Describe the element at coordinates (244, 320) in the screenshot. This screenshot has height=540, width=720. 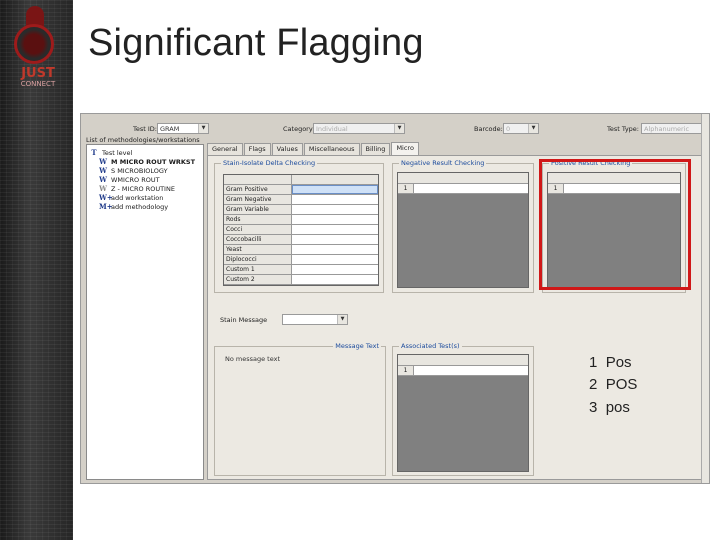
I see `stain-message-label: Stain Message` at that location.